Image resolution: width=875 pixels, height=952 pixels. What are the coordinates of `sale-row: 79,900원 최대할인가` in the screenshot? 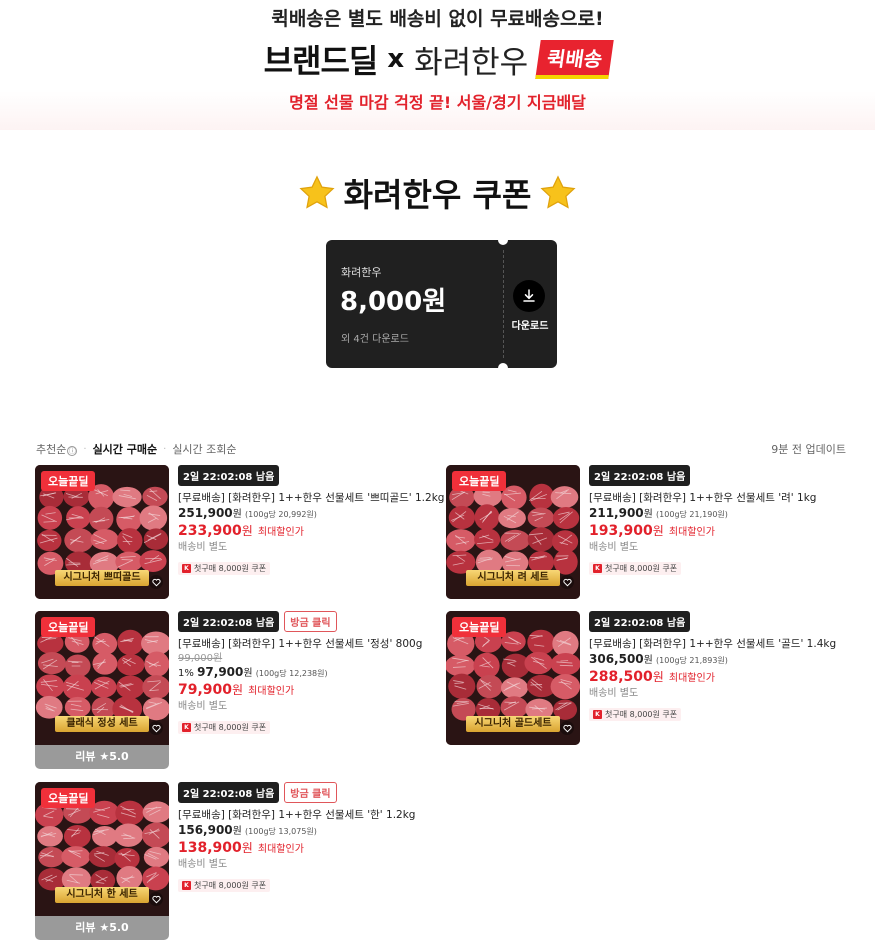 It's located at (318, 690).